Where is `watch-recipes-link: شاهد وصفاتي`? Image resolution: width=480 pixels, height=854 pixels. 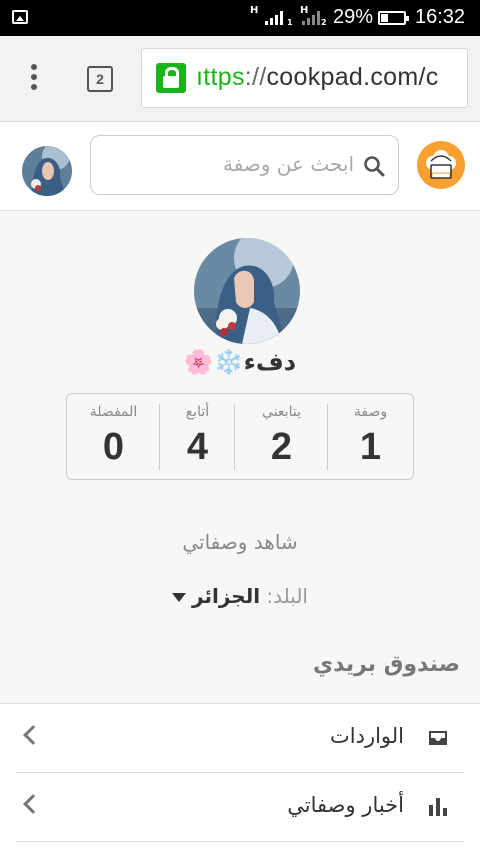
watch-recipes-link: شاهد وصفاتي is located at coordinates (240, 542).